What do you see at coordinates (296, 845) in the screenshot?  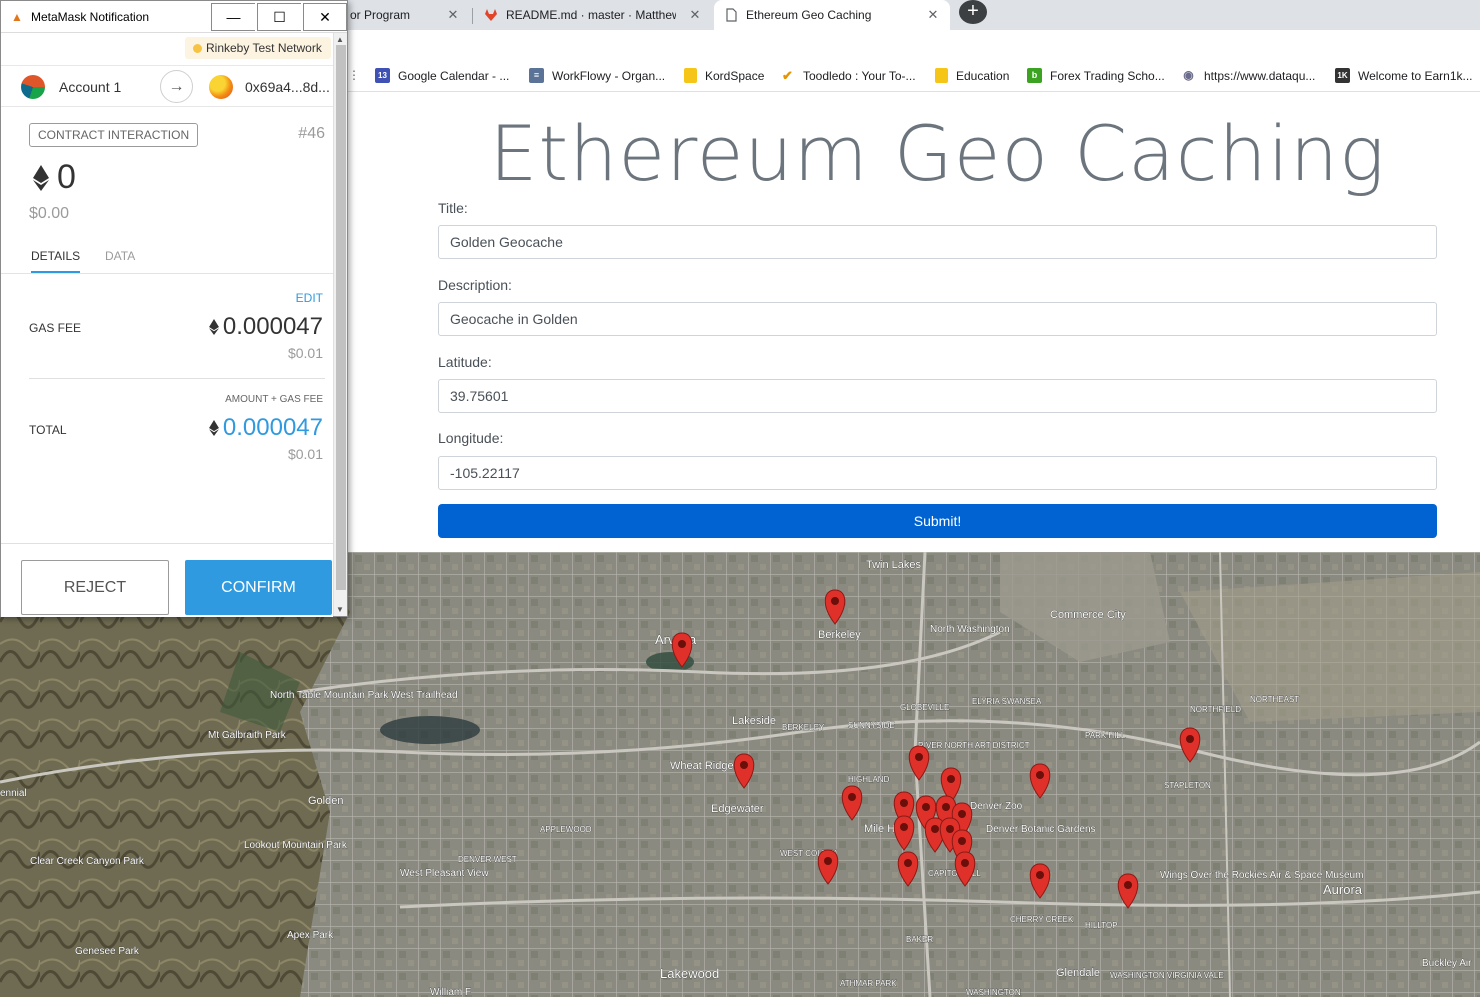 I see `map-label: Lookout Mountain Park` at bounding box center [296, 845].